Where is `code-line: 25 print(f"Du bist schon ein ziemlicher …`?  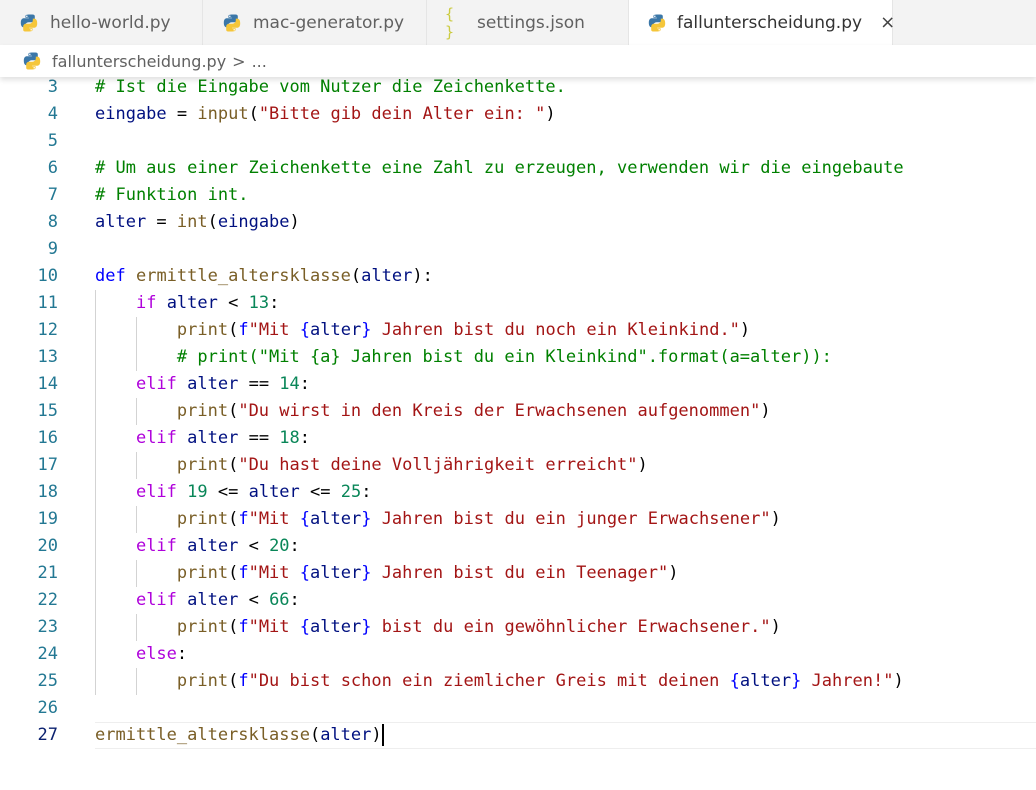 code-line: 25 print(f"Du bist schon ein ziemlicher … is located at coordinates (518, 681).